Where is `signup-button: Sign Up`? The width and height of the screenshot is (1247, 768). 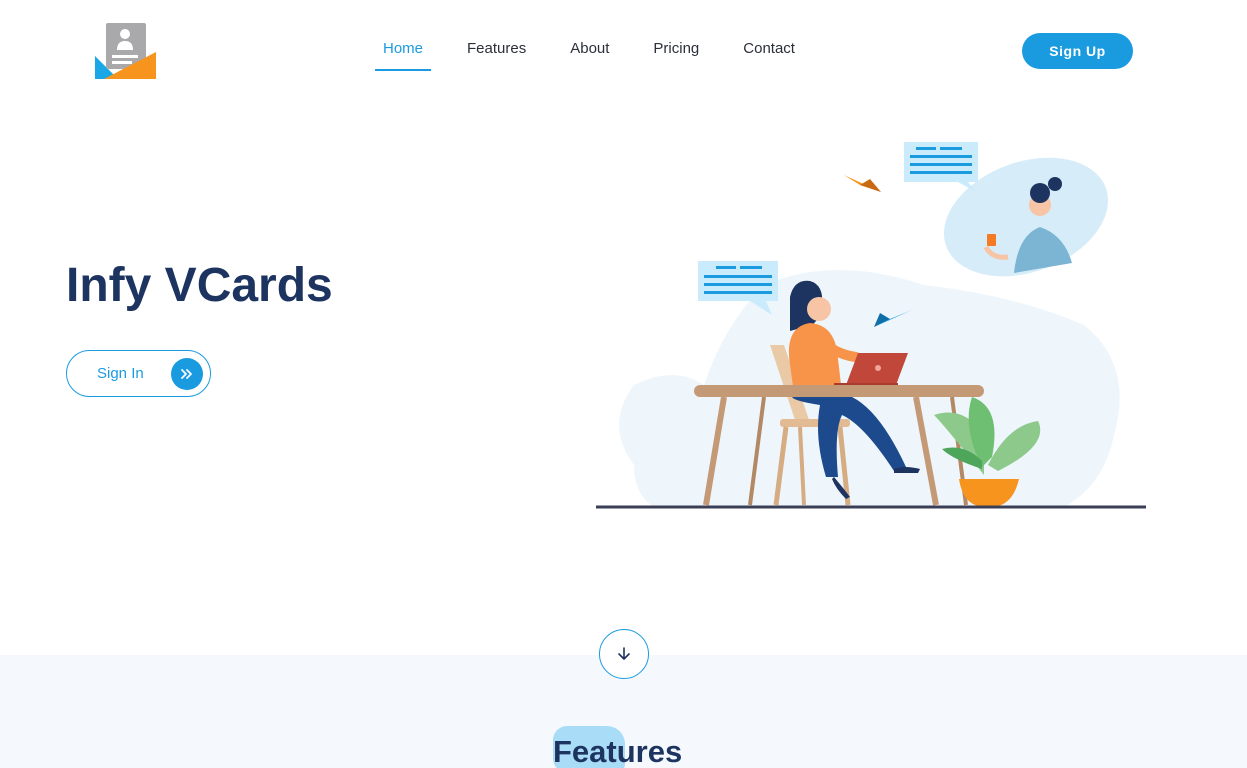 signup-button: Sign Up is located at coordinates (1077, 51).